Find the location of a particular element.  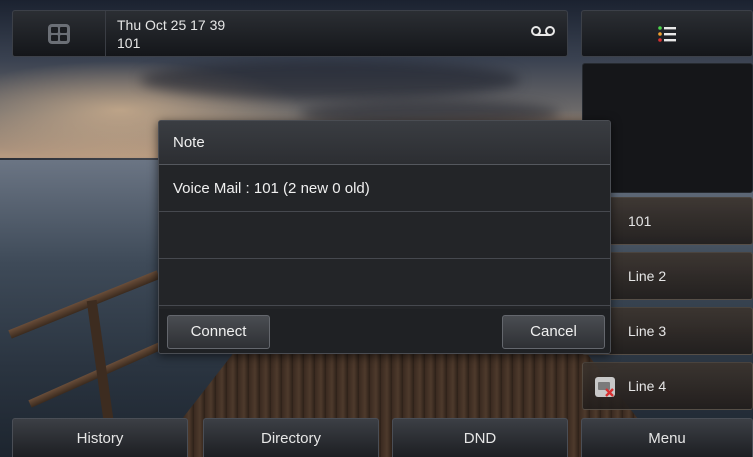

voicemail-icon is located at coordinates (543, 32).